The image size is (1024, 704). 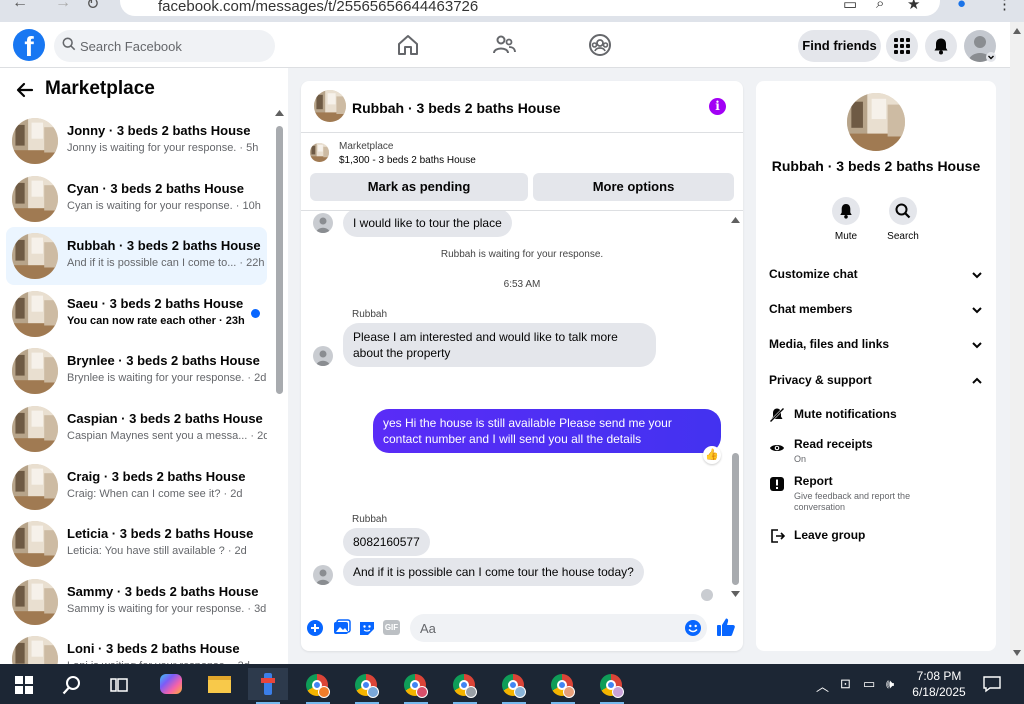 What do you see at coordinates (456, 108) in the screenshot?
I see `chat-title: Rubbah · 3 beds 2 baths House` at bounding box center [456, 108].